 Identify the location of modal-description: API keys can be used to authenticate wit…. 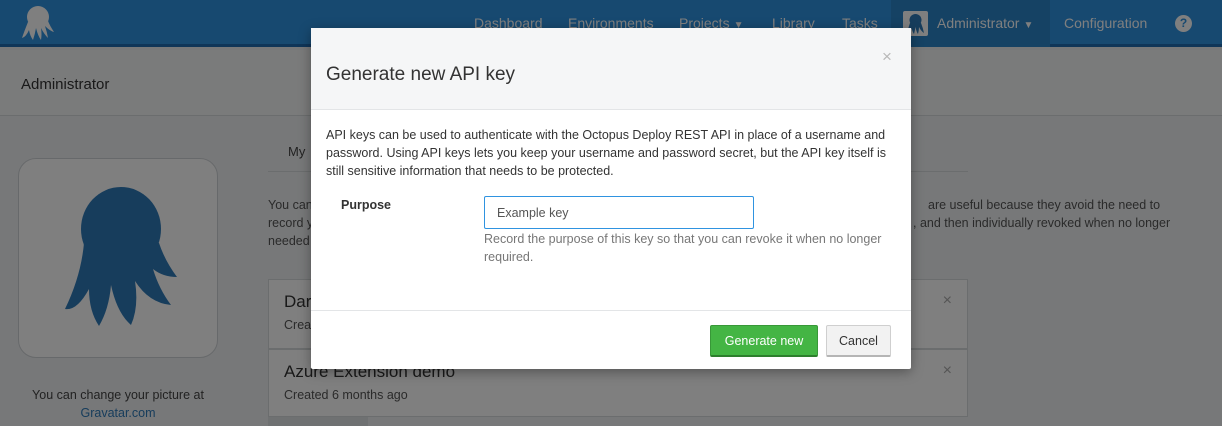
(606, 153).